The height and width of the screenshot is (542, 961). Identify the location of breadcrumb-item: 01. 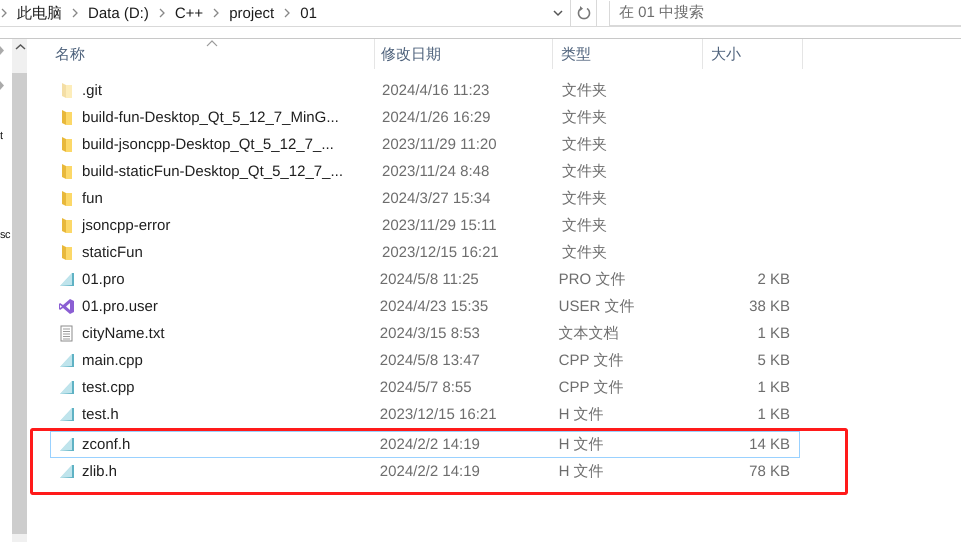
(308, 13).